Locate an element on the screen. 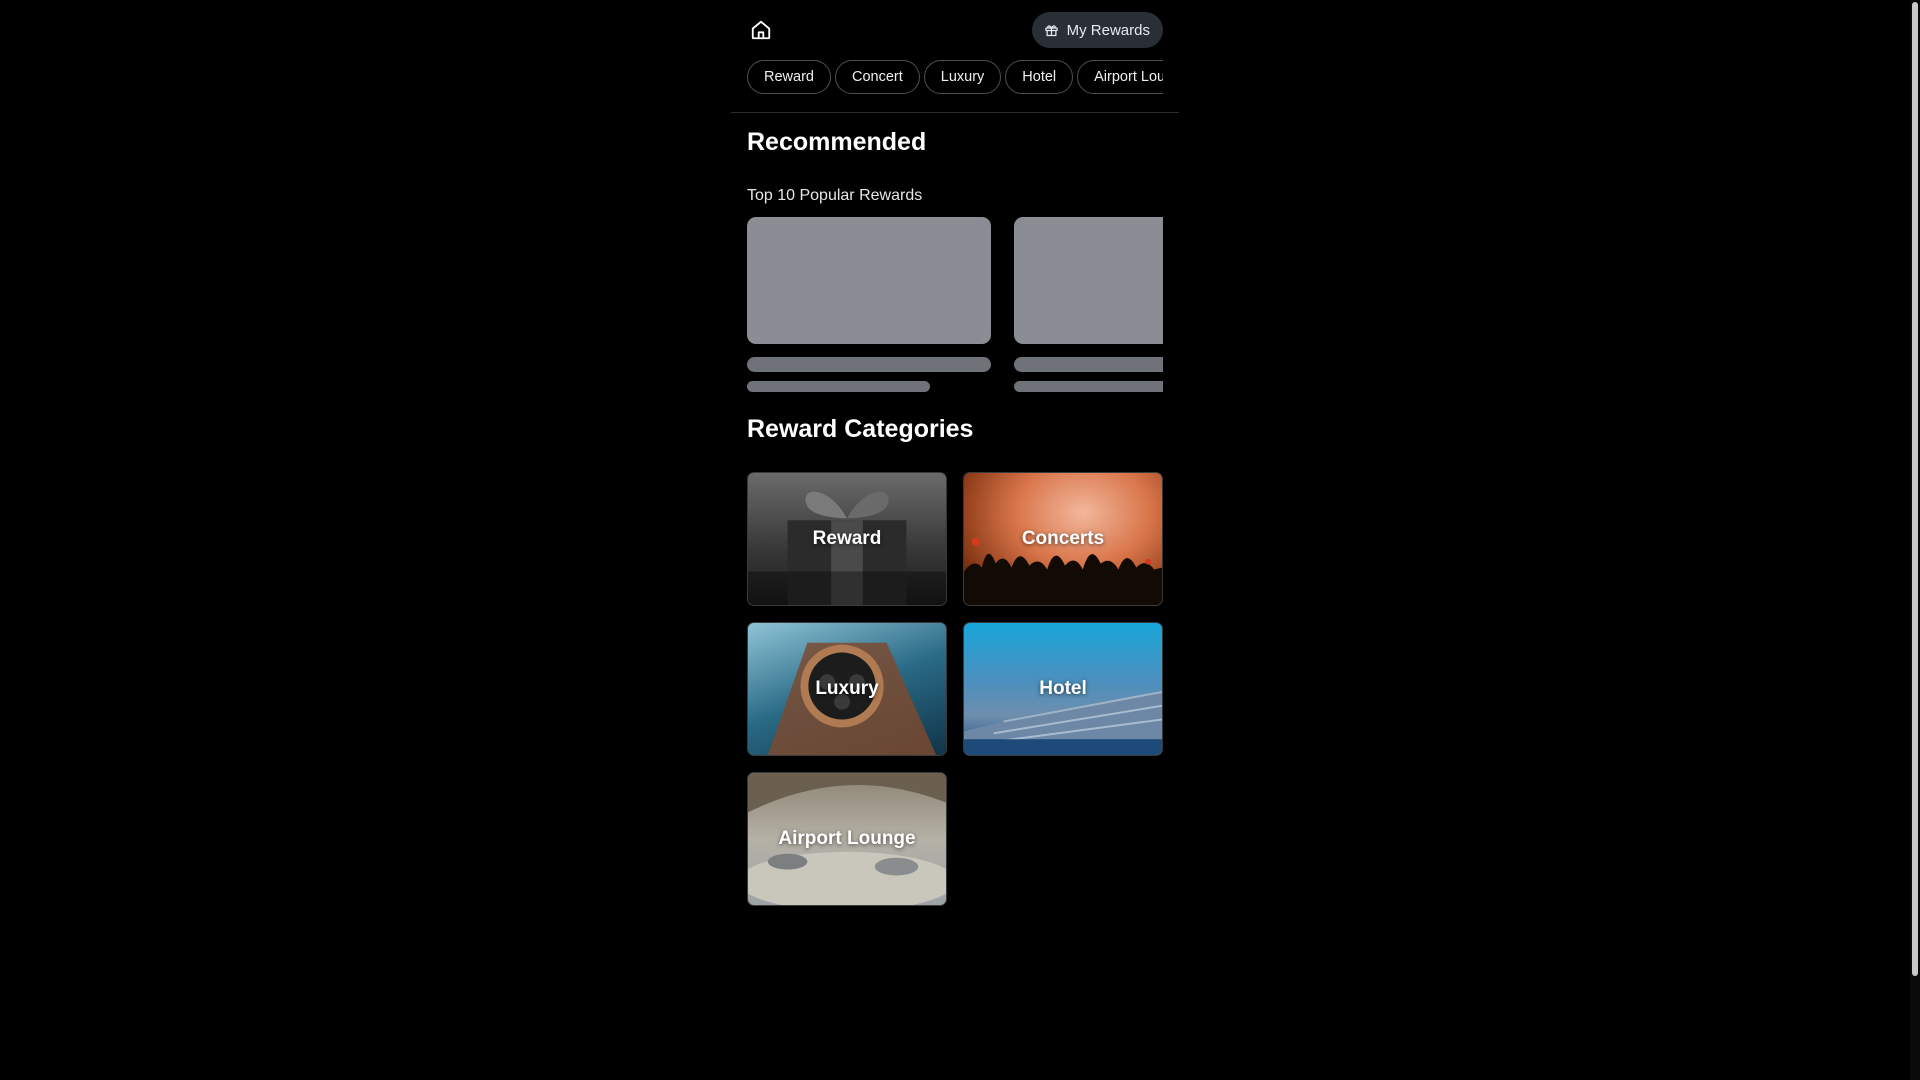  page-scrollbar is located at coordinates (1915, 540).